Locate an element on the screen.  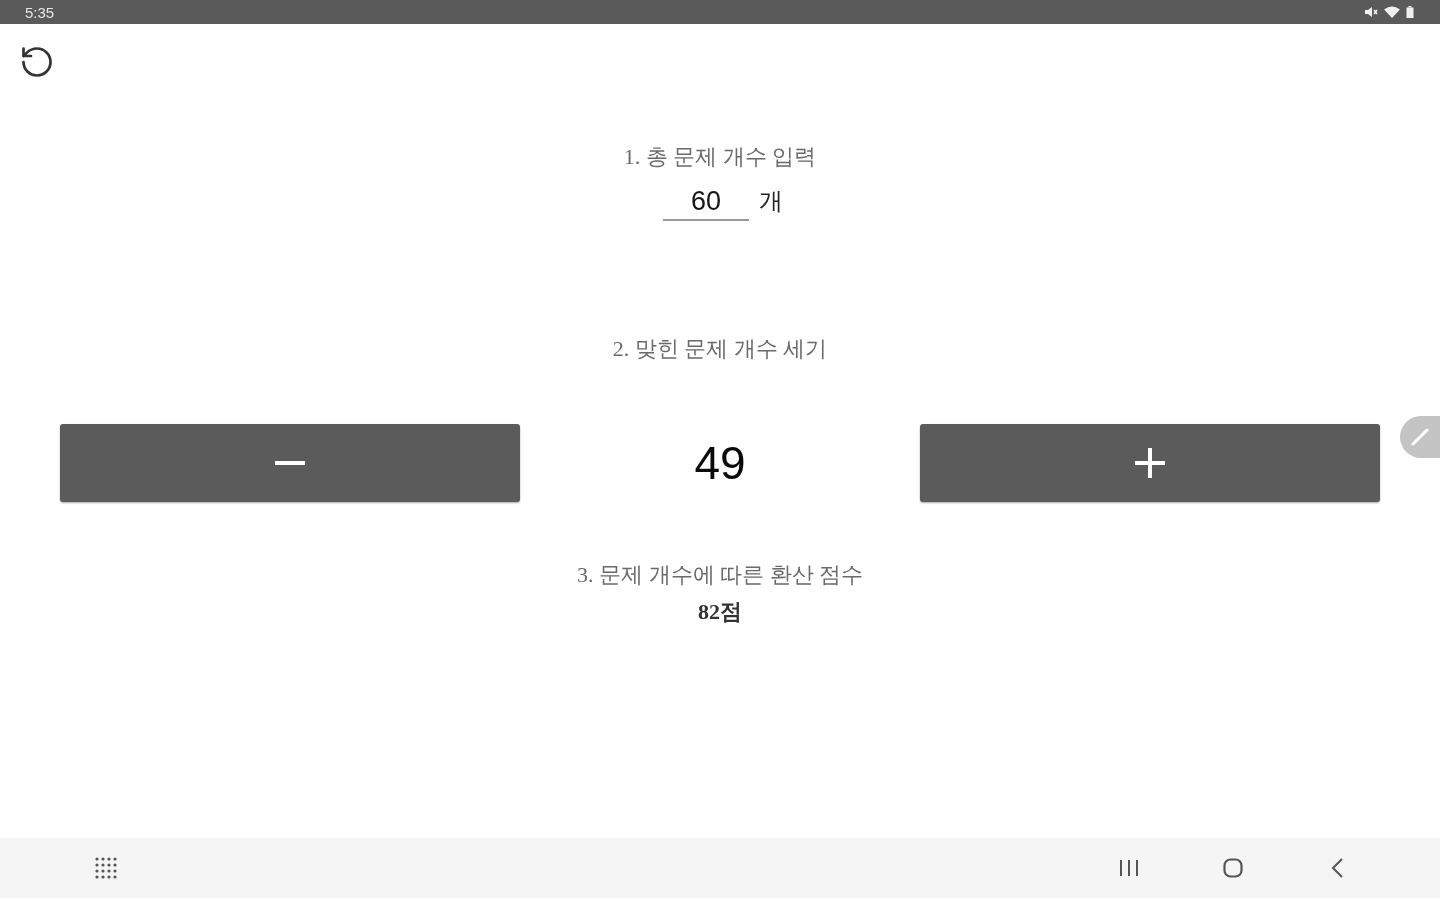
score-value: 82점 is located at coordinates (720, 612).